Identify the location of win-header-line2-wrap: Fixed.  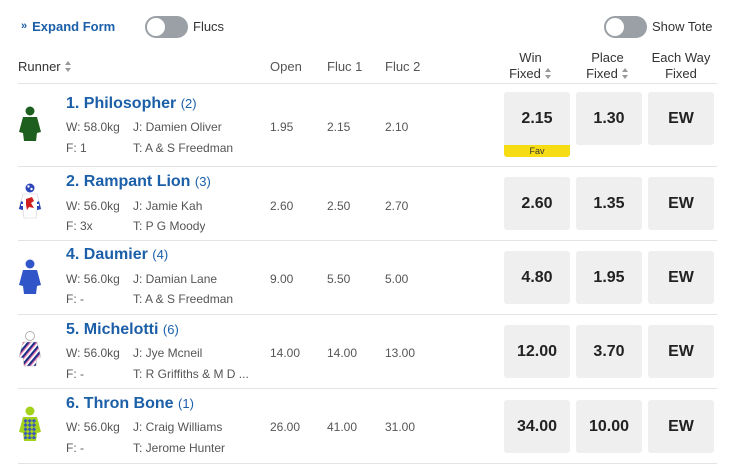
(530, 74).